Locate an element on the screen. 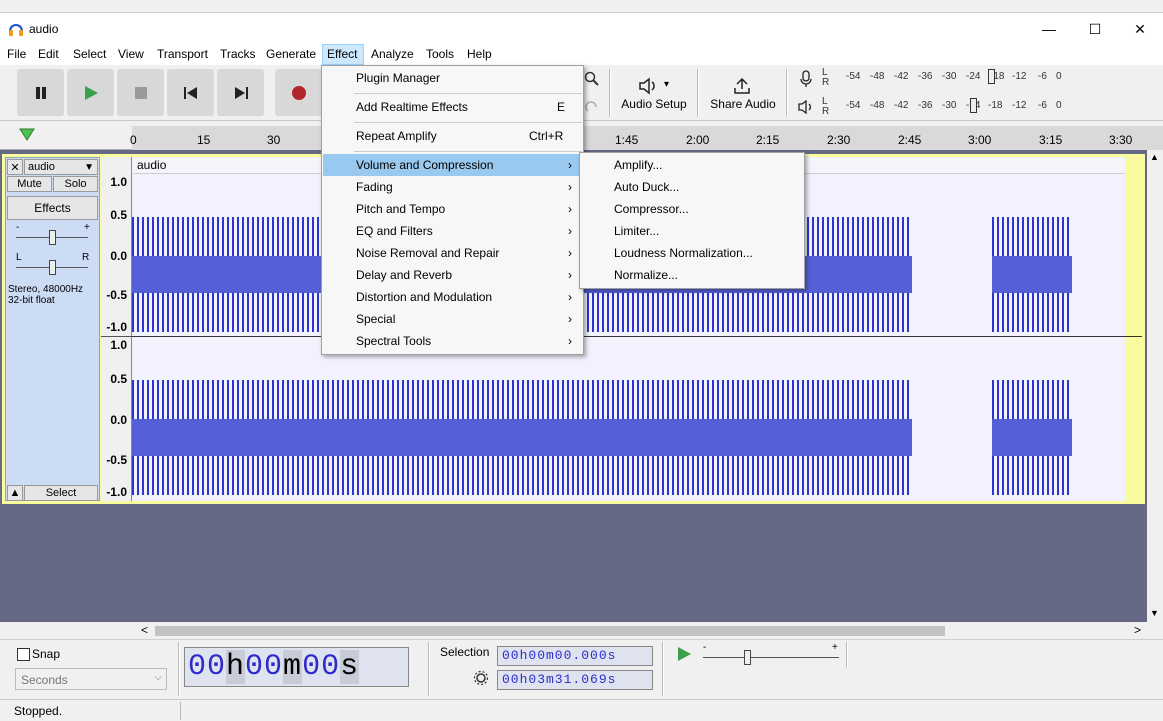  ruler-tick: 2:45 is located at coordinates (910, 140).